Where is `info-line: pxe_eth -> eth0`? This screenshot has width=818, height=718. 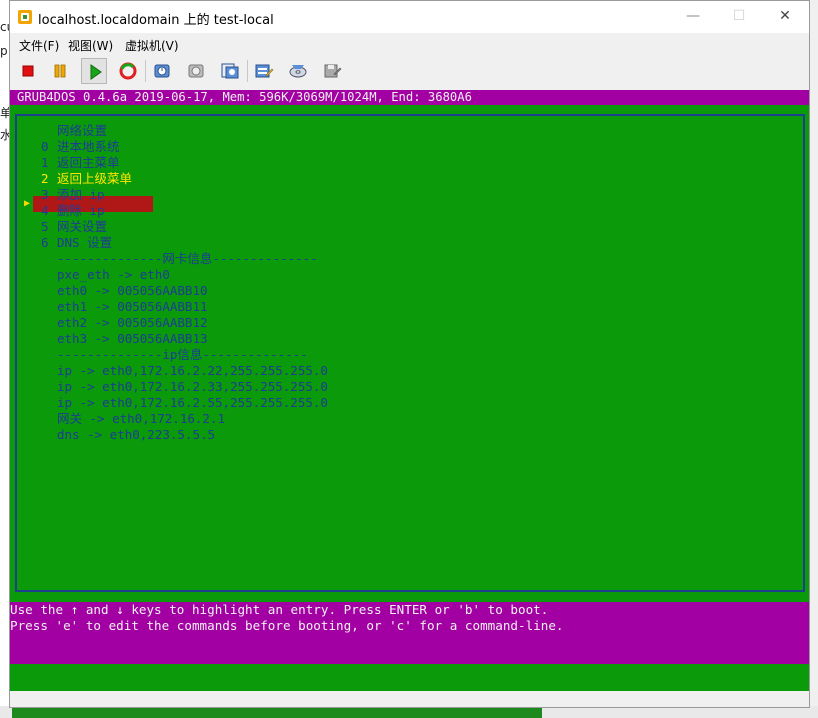 info-line: pxe_eth -> eth0 is located at coordinates (113, 274).